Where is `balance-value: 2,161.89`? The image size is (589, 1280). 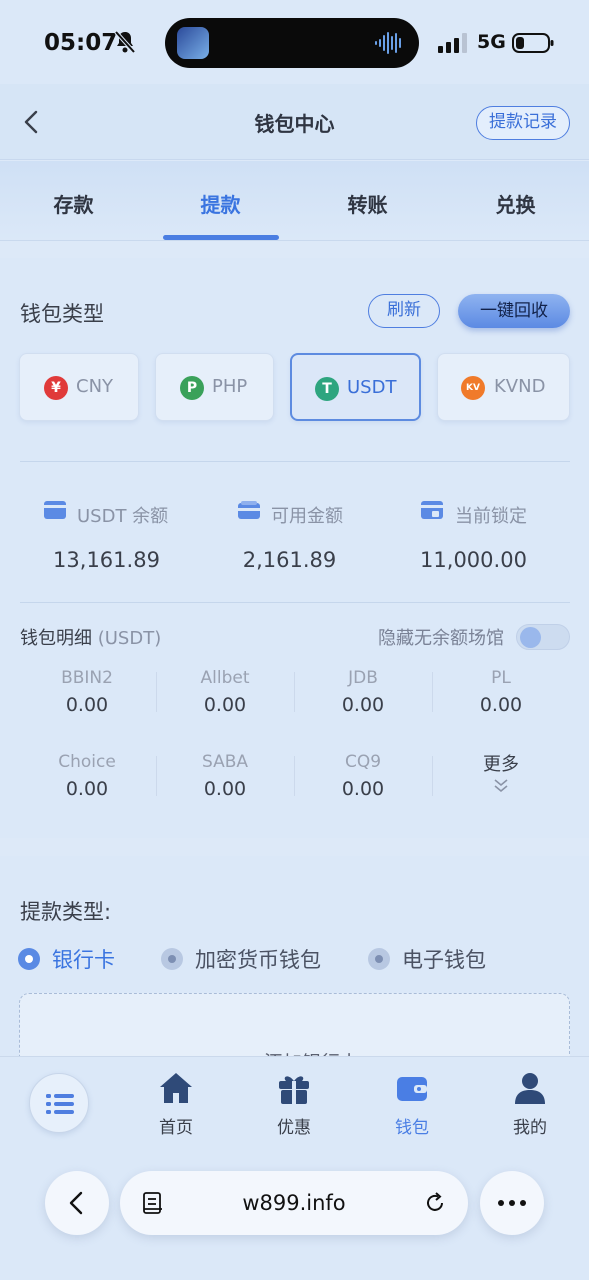
balance-value: 2,161.89 is located at coordinates (289, 560).